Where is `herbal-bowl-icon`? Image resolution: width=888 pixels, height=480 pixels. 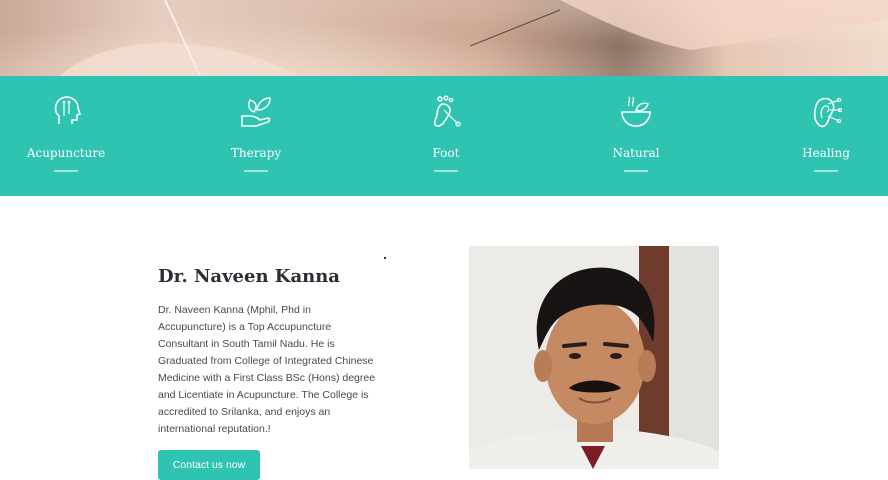
herbal-bowl-icon is located at coordinates (636, 111).